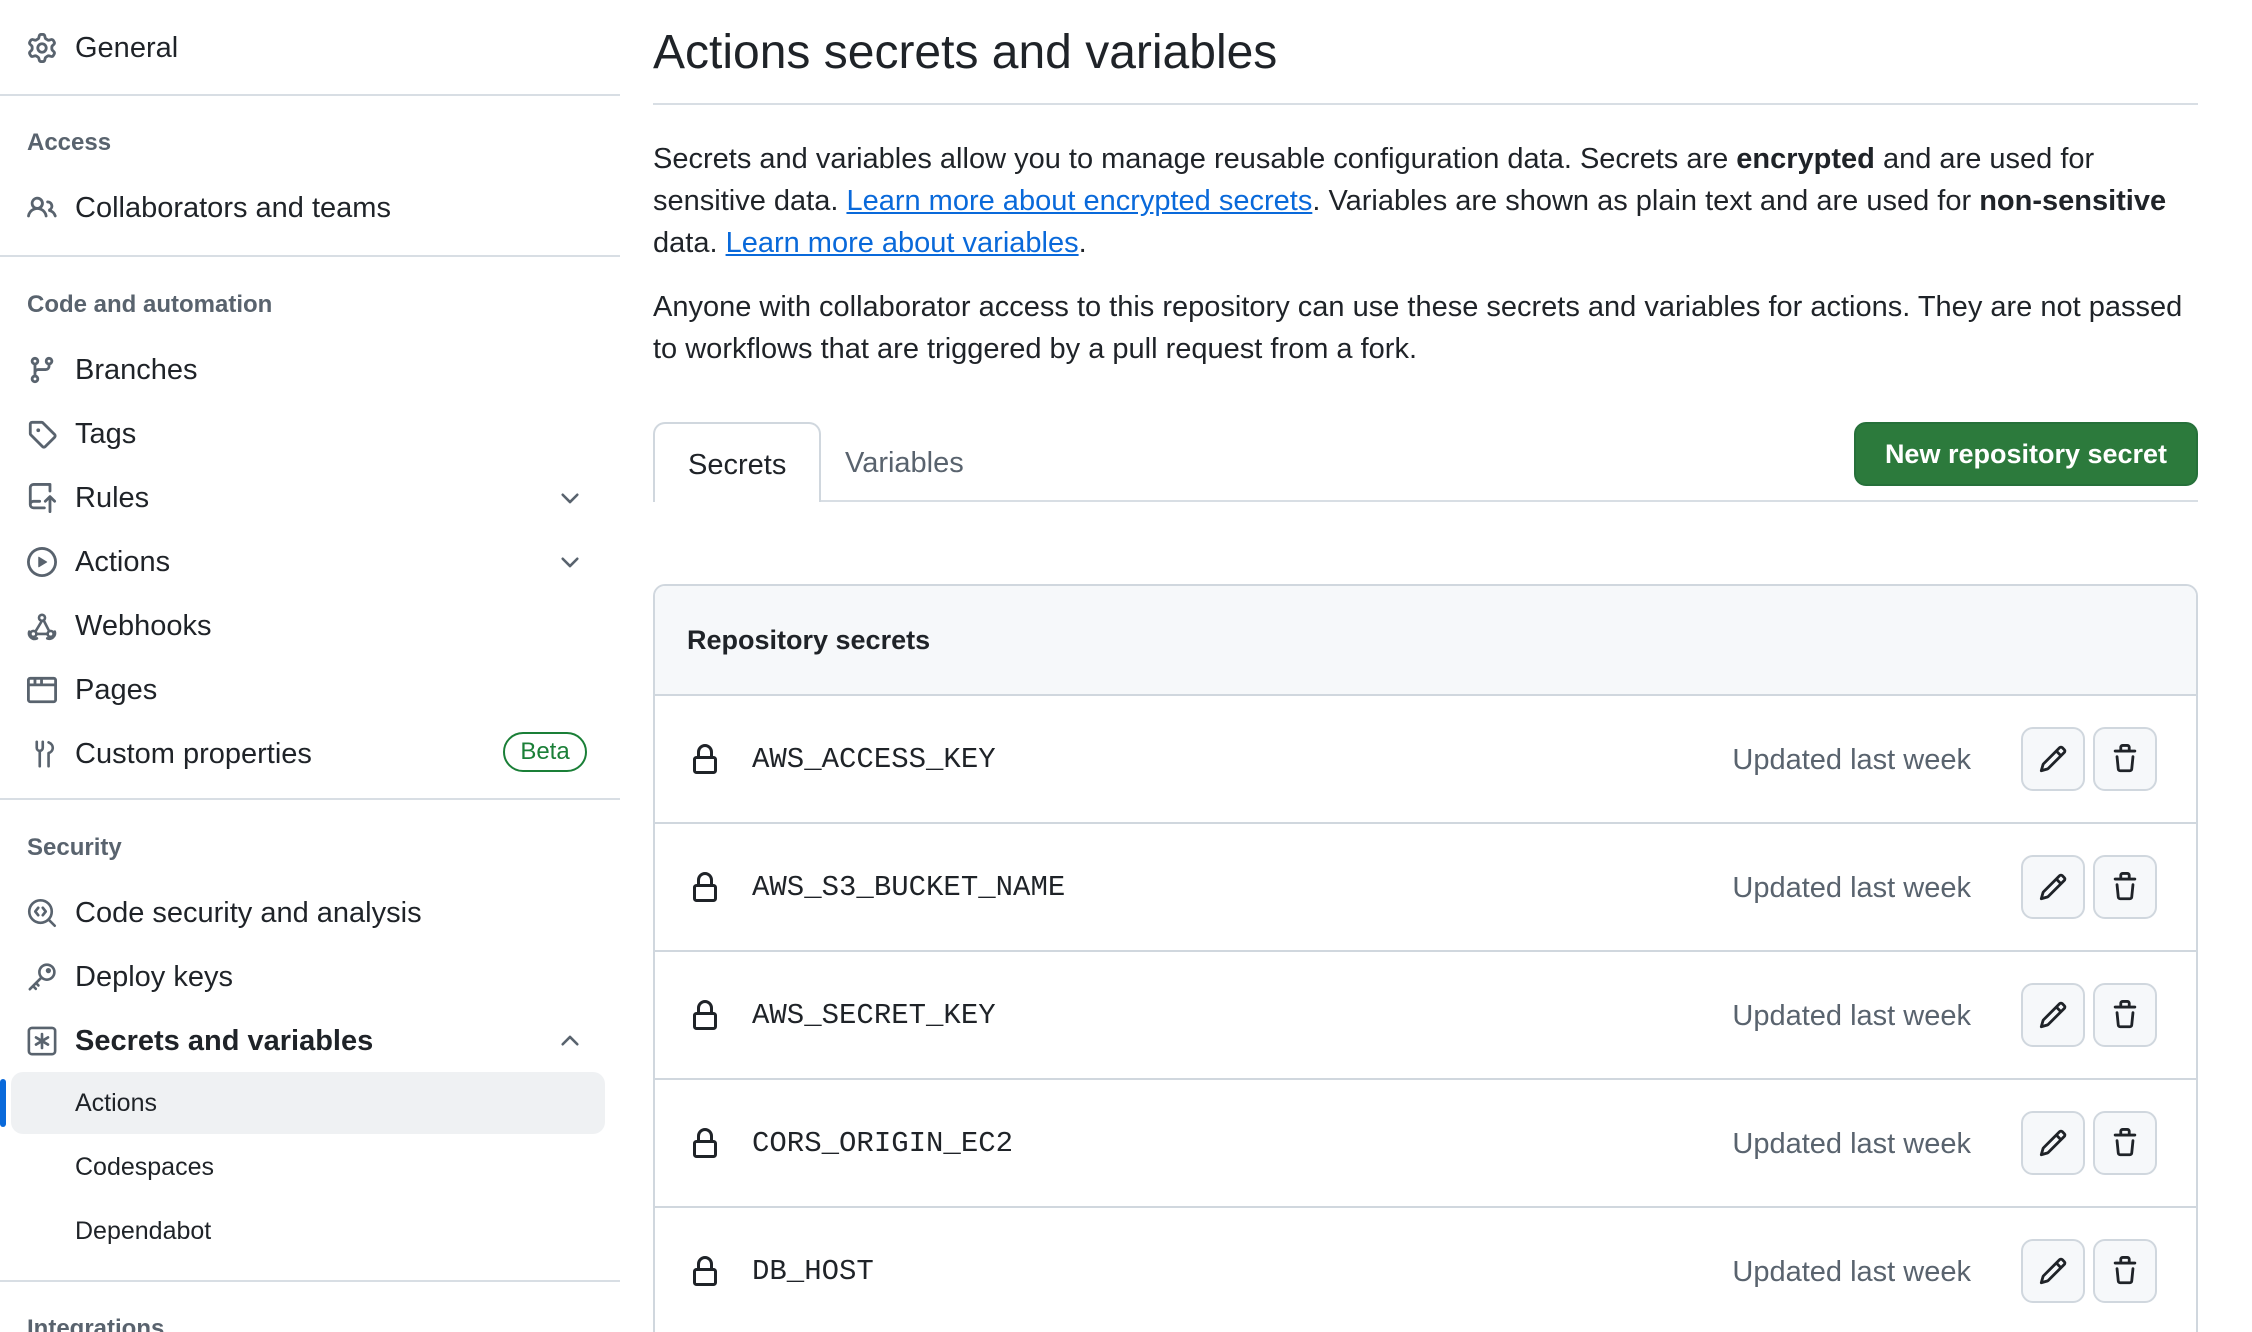 The height and width of the screenshot is (1332, 2252). I want to click on secret-row: DB_HOST Updated last week, so click(1425, 1270).